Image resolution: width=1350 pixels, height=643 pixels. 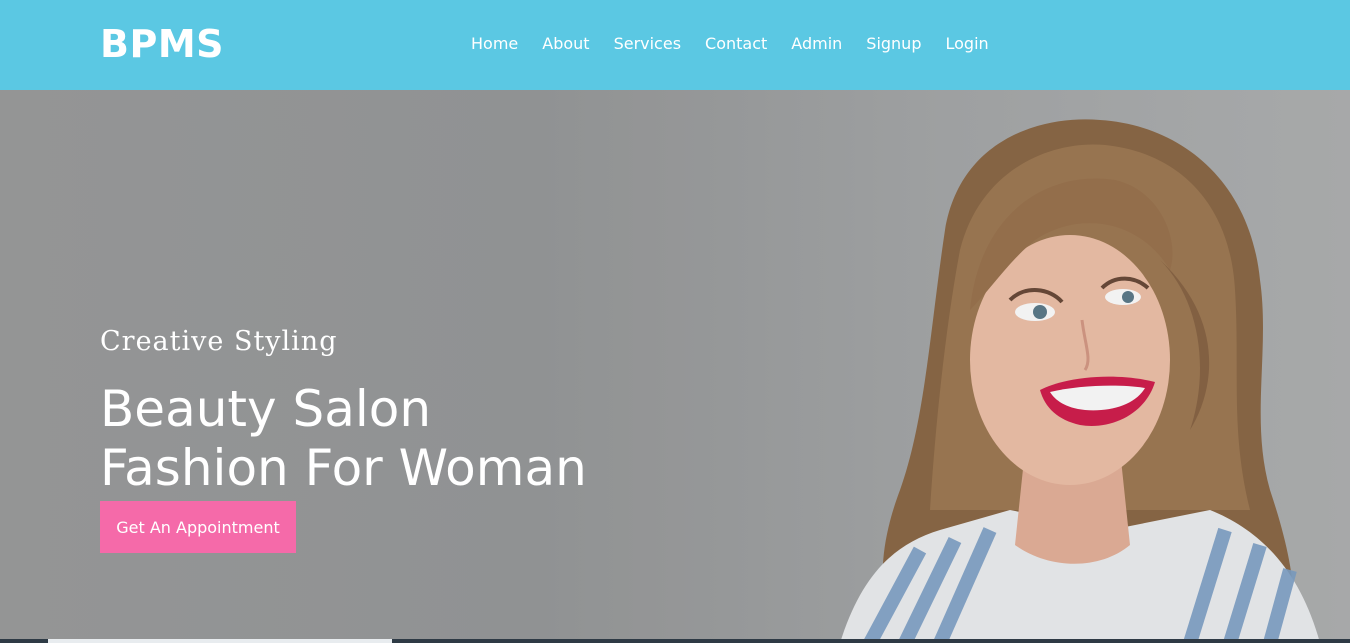 I want to click on nav-link-contact: Contact, so click(x=736, y=43).